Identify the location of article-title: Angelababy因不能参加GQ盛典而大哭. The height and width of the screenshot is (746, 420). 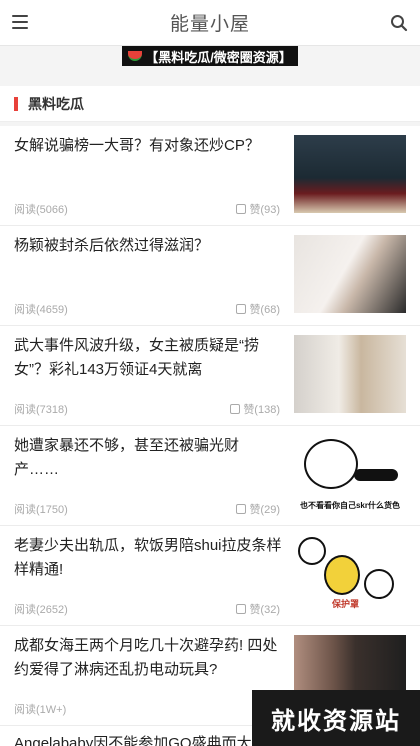
(140, 739).